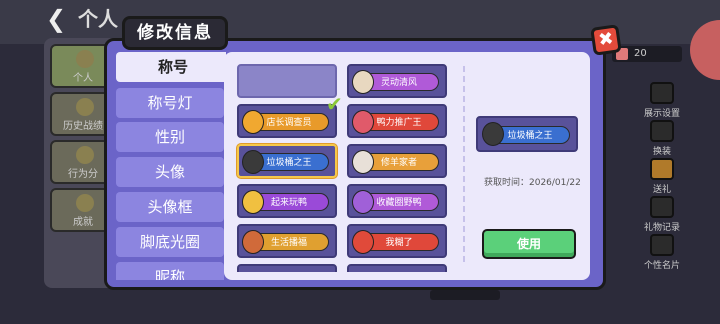 This screenshot has height=324, width=720. I want to click on sheep-icon, so click(363, 162).